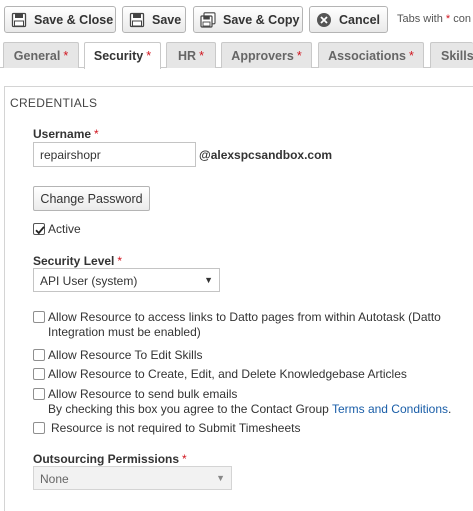 This screenshot has width=473, height=511. I want to click on save-and-close-label: Save & Close, so click(74, 19).